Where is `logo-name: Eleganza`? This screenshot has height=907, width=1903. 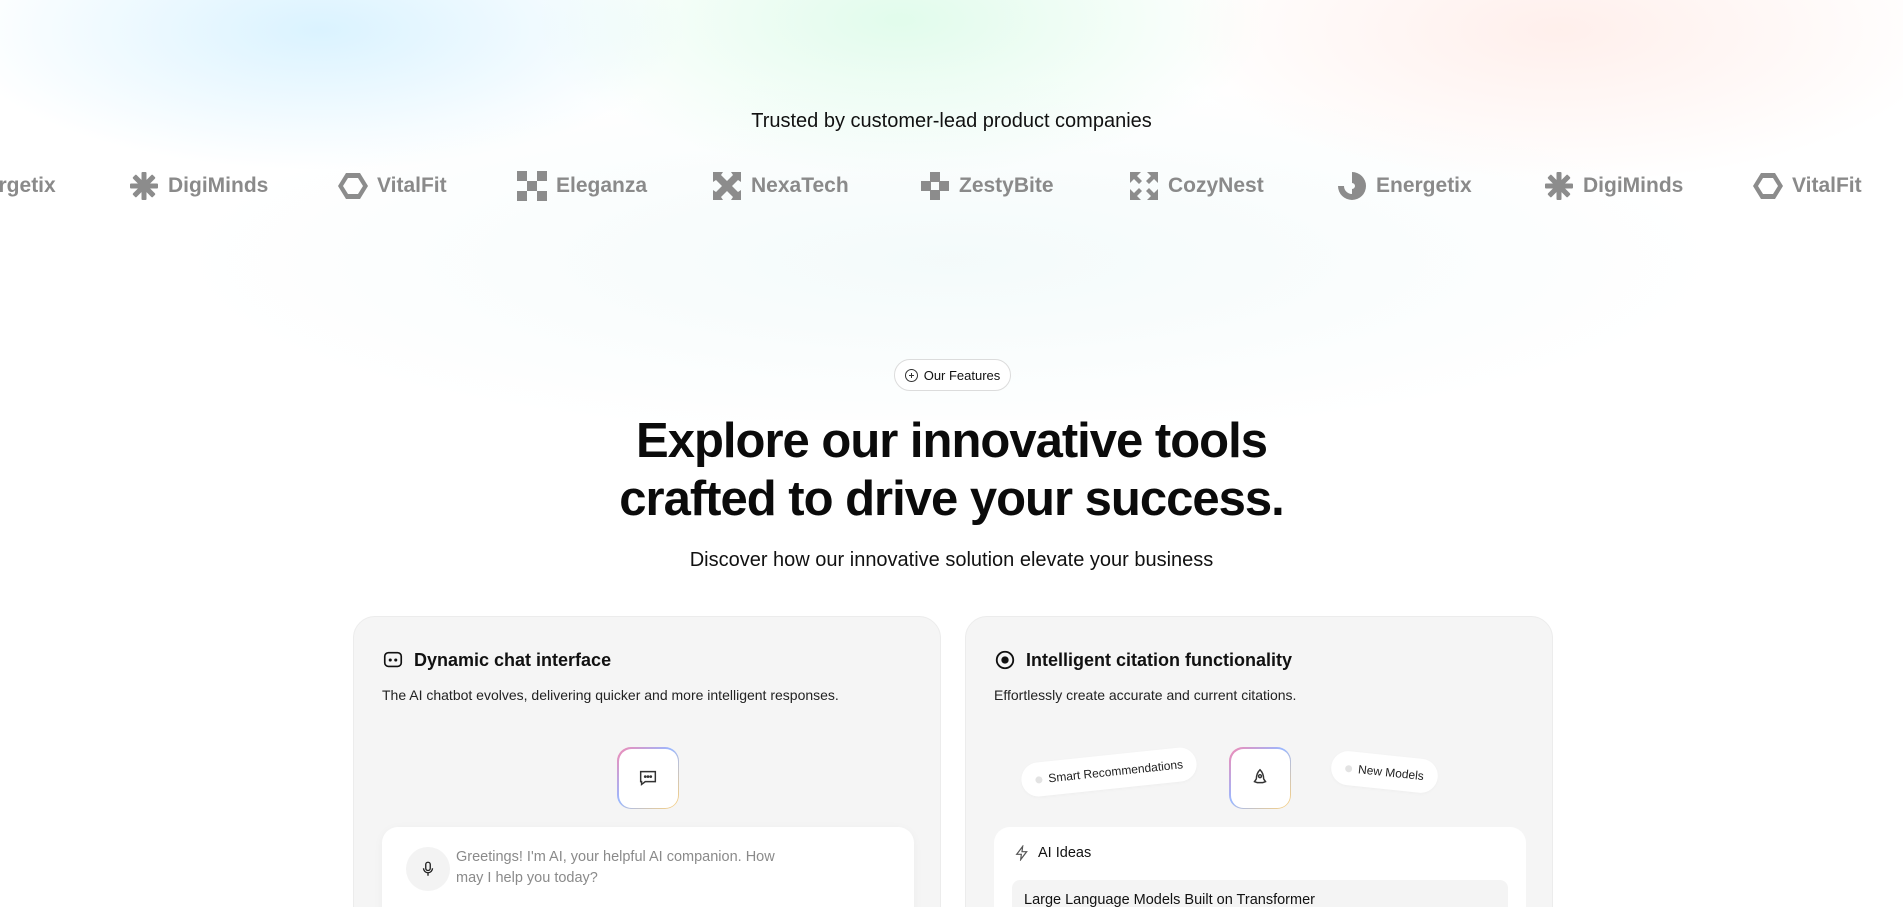
logo-name: Eleganza is located at coordinates (602, 185).